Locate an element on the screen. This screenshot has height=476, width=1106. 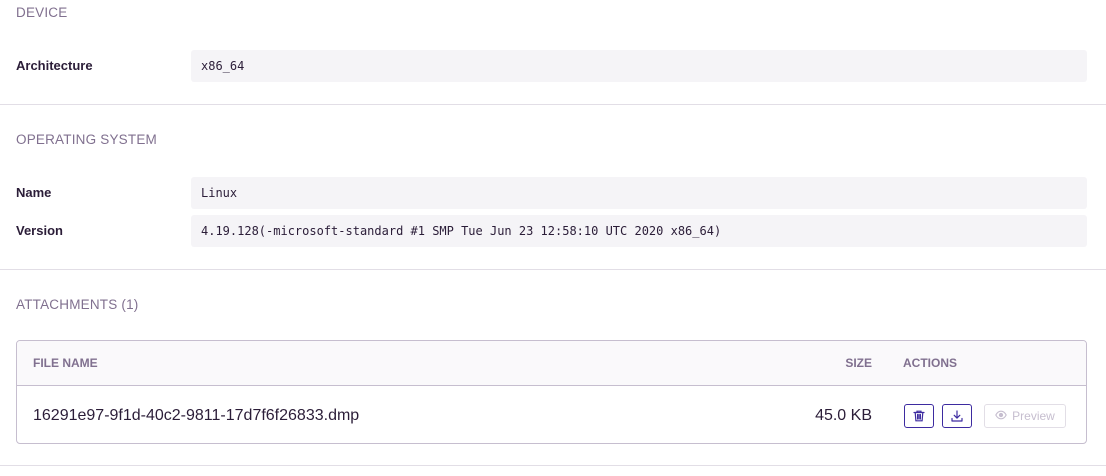
device-section-title: DEVICE is located at coordinates (42, 12).